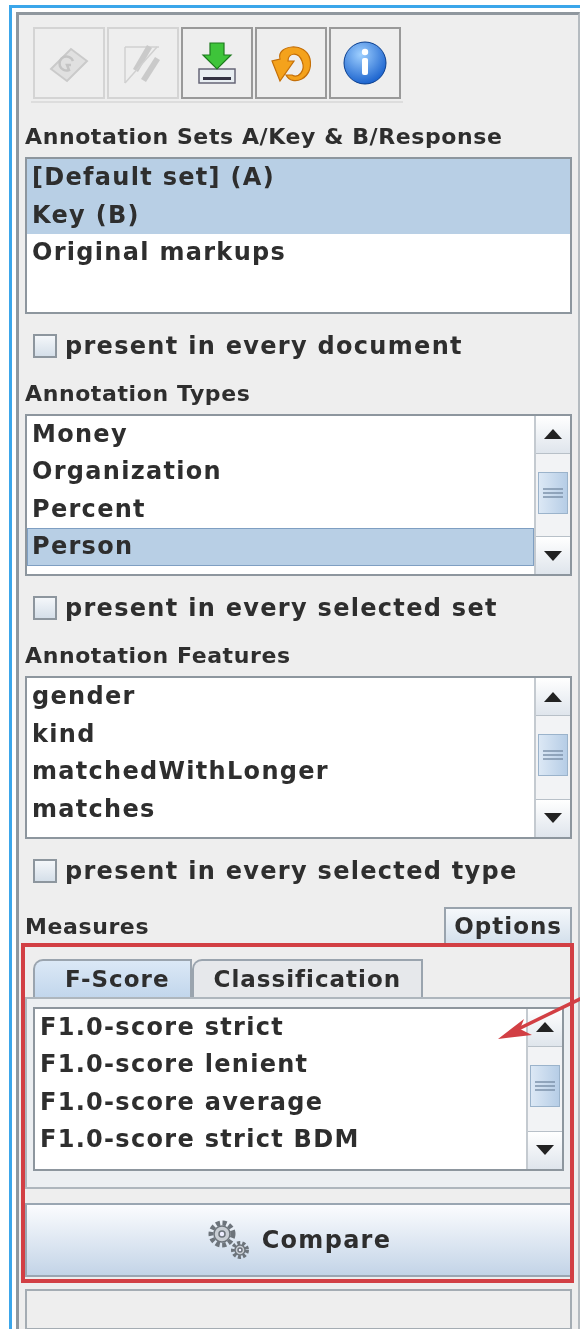  What do you see at coordinates (158, 656) in the screenshot?
I see `section-heading: Annotation Features` at bounding box center [158, 656].